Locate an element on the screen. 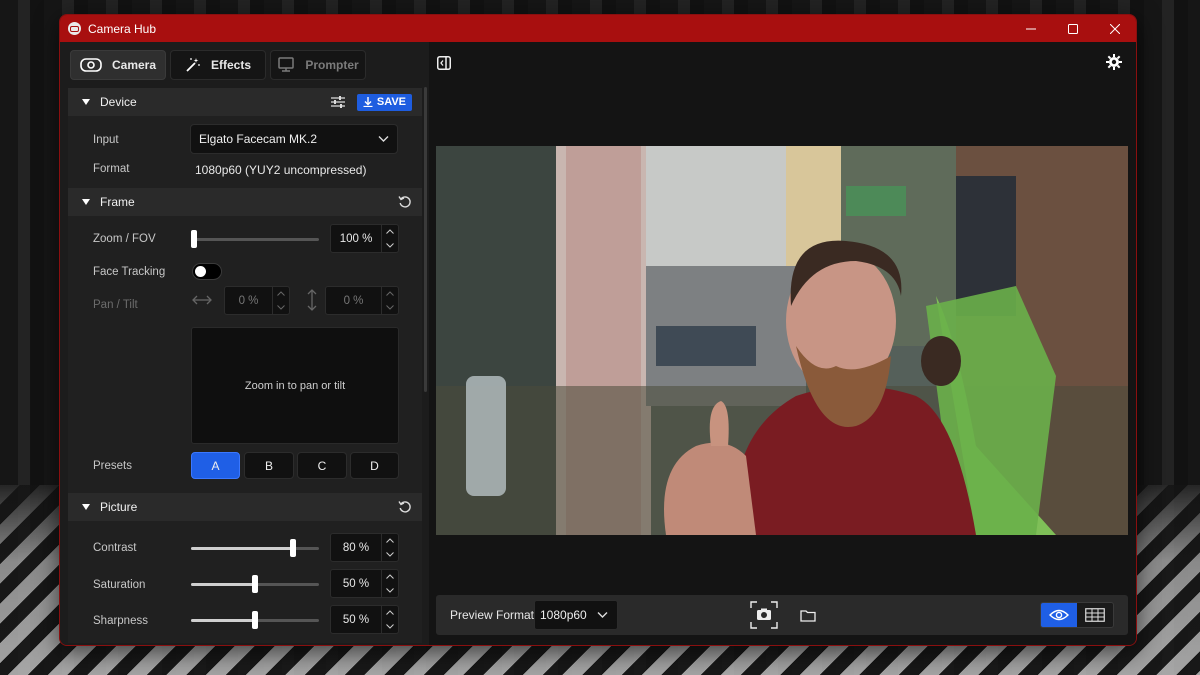 The width and height of the screenshot is (1200, 675). pan-tilt-area-hint: Zoom in to pan or tilt is located at coordinates (295, 385).